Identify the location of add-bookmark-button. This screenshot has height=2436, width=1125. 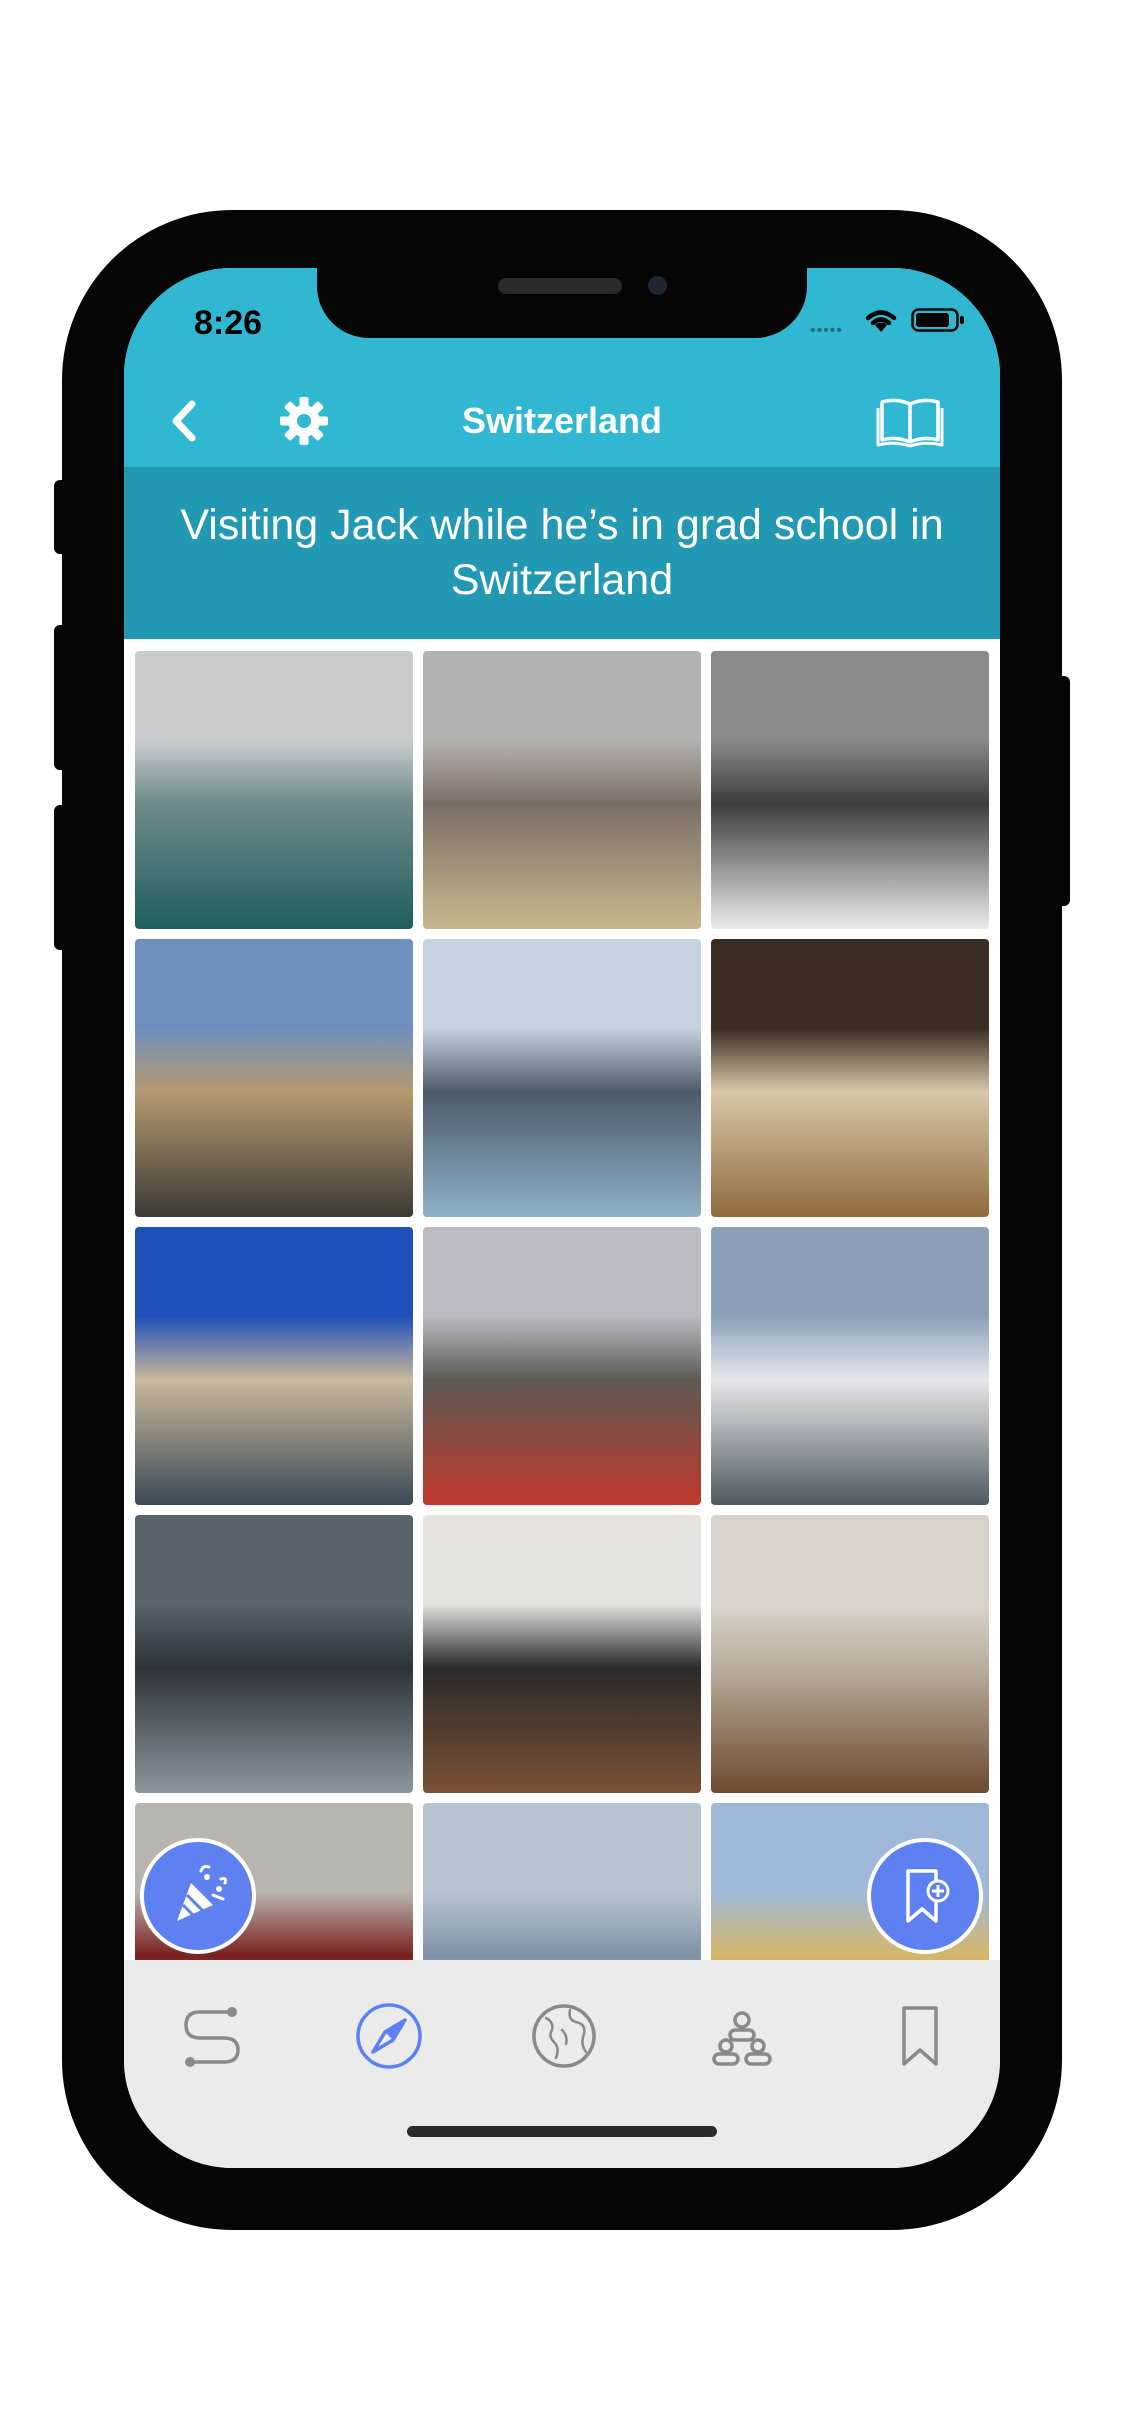
(925, 1896).